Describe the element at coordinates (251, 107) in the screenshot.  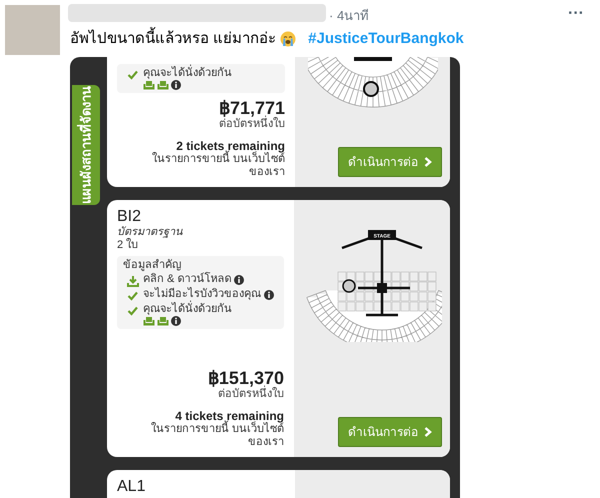
I see `ticket-price: ฿71,771` at that location.